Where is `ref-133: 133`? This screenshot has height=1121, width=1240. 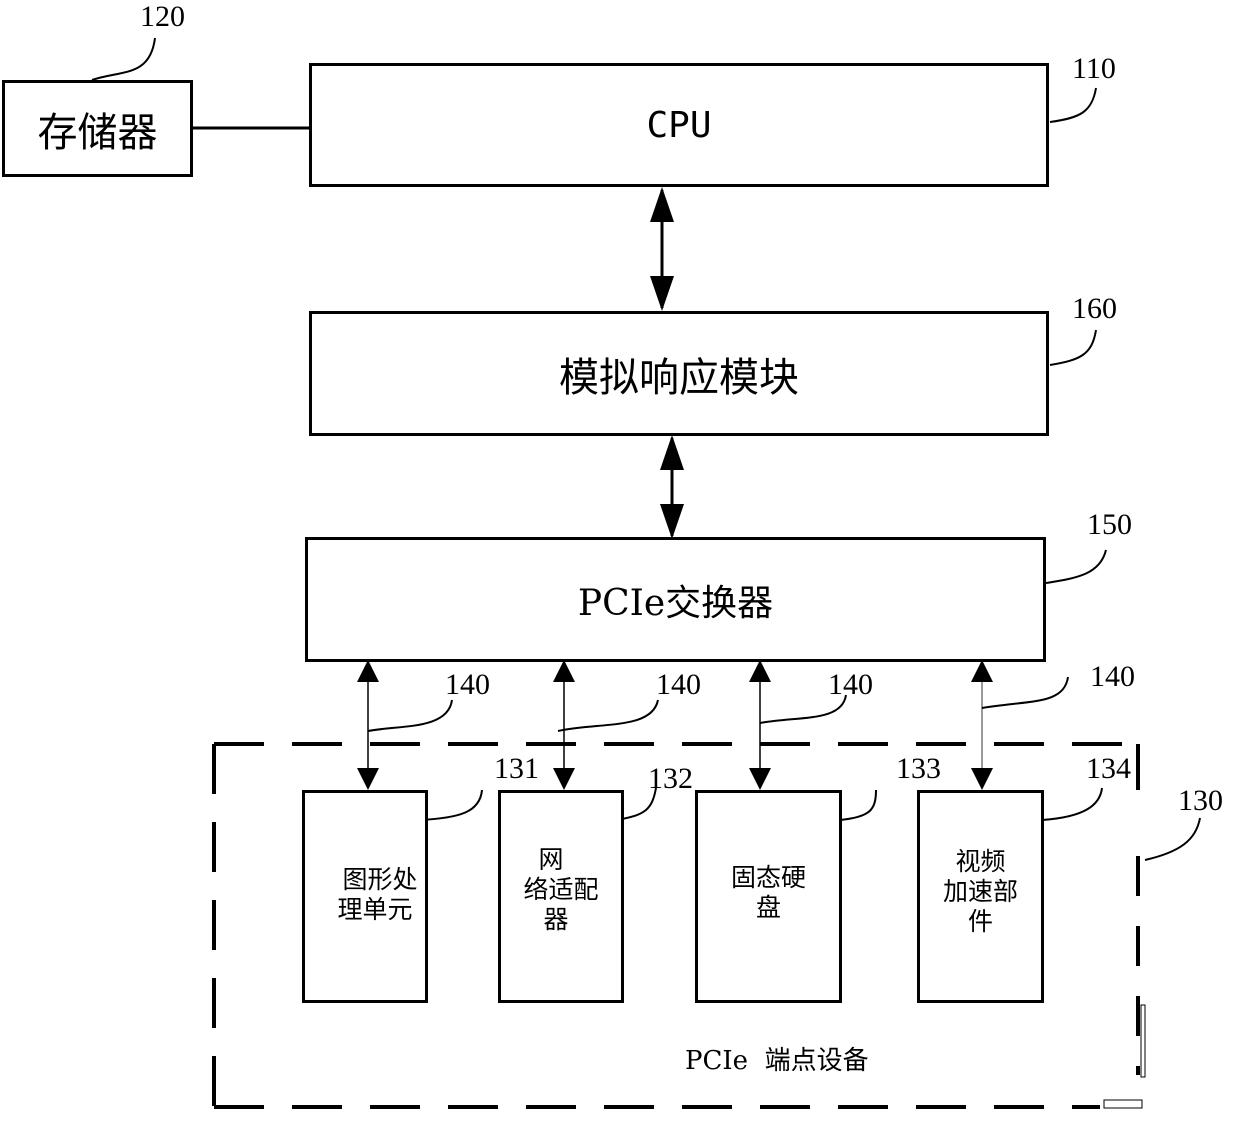 ref-133: 133 is located at coordinates (918, 768).